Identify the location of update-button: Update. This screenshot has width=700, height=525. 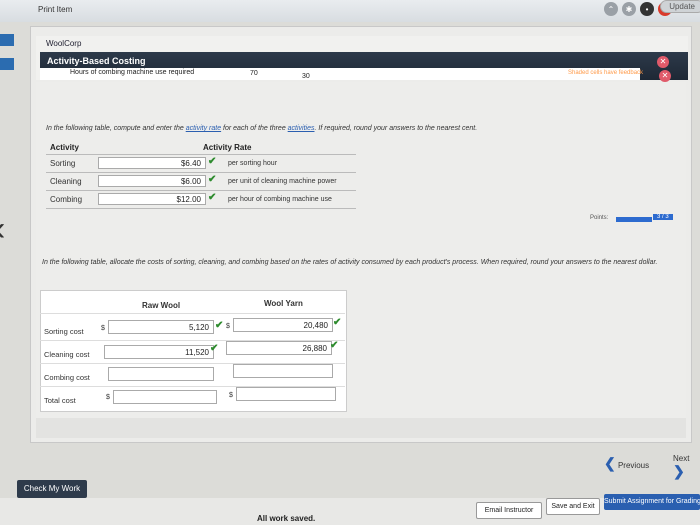
(680, 6).